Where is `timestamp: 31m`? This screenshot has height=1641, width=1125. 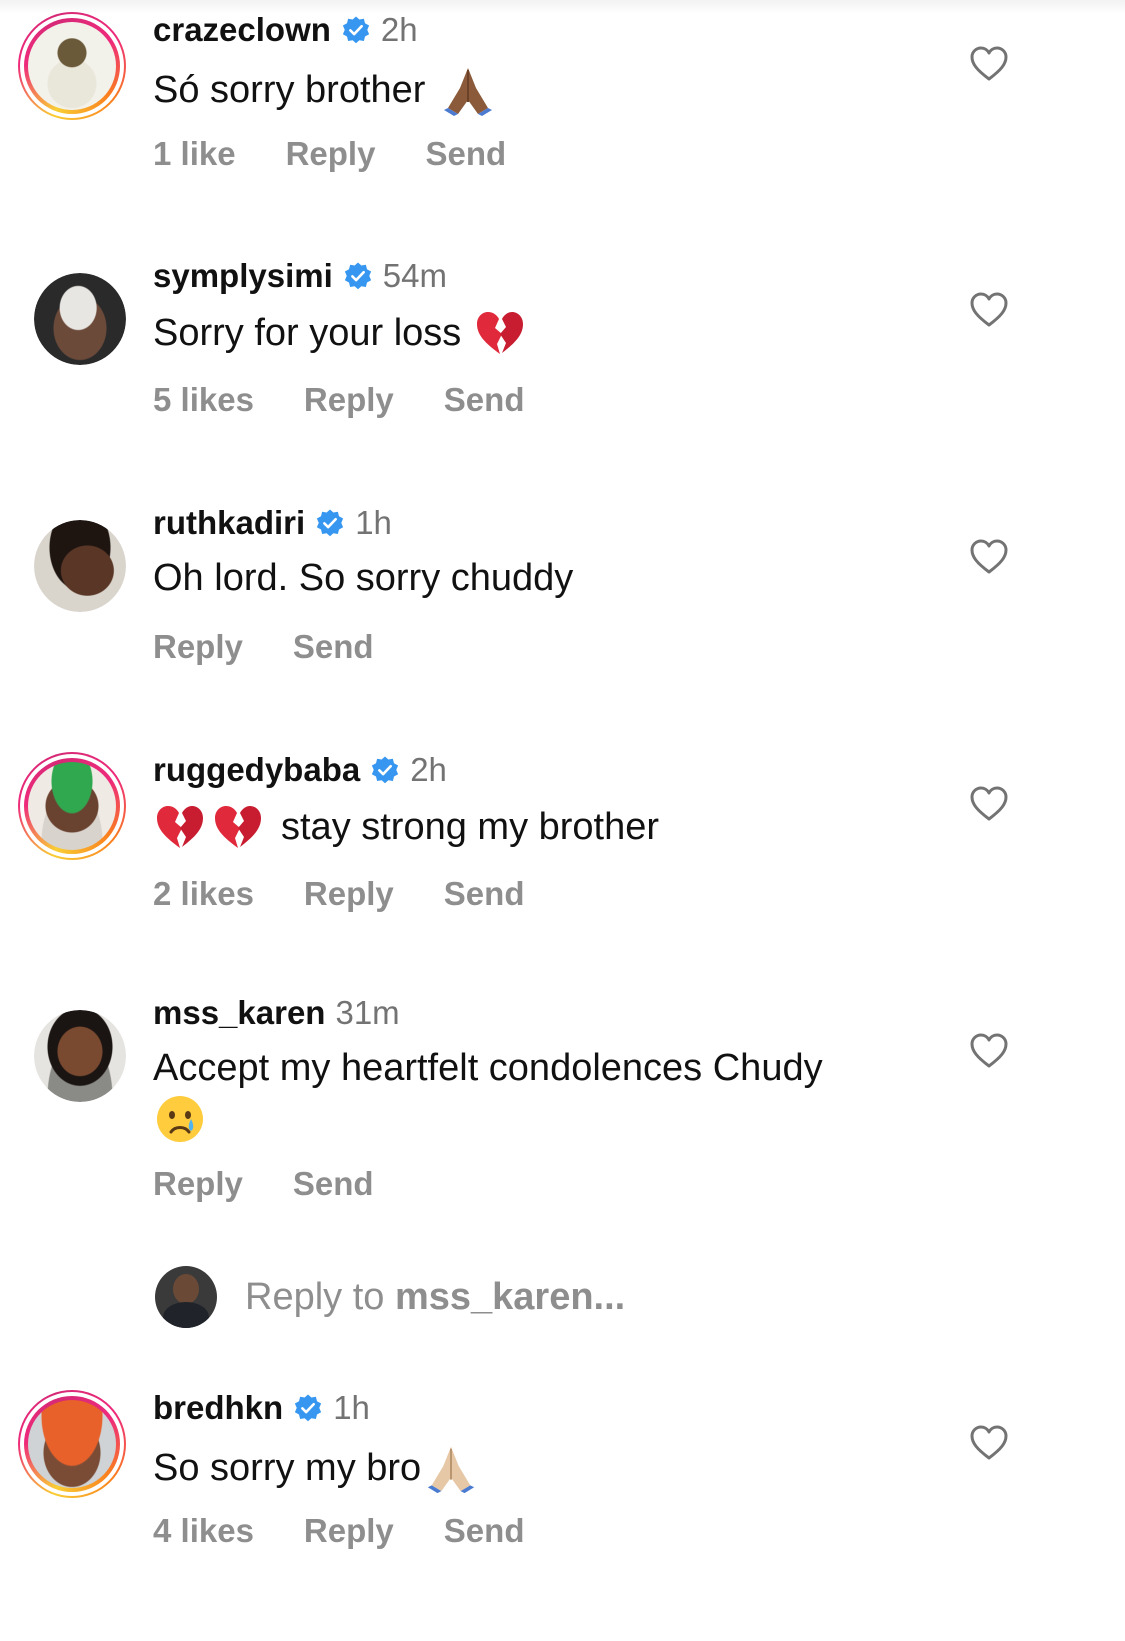 timestamp: 31m is located at coordinates (367, 1012).